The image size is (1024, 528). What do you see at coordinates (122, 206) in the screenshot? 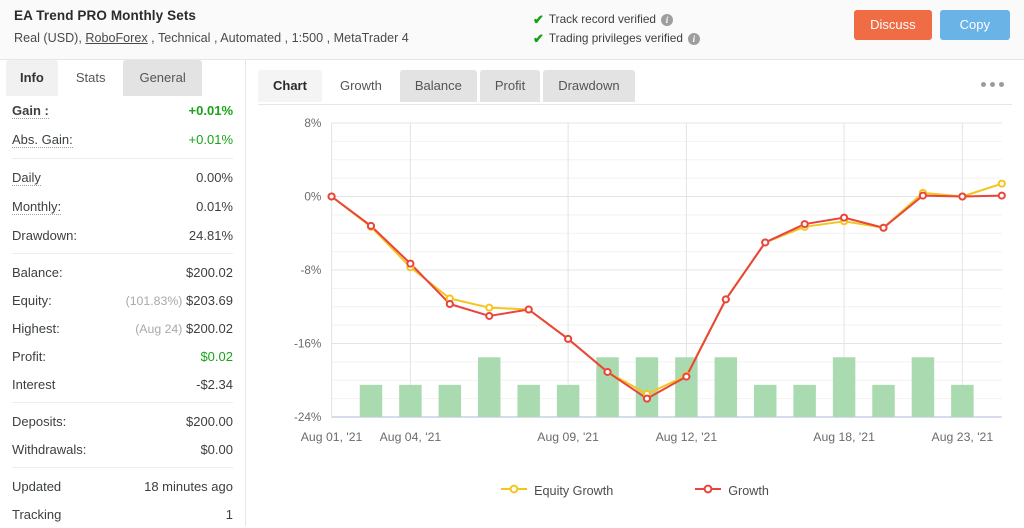
I see `stat-row-monthly: Monthly: 0.01%` at bounding box center [122, 206].